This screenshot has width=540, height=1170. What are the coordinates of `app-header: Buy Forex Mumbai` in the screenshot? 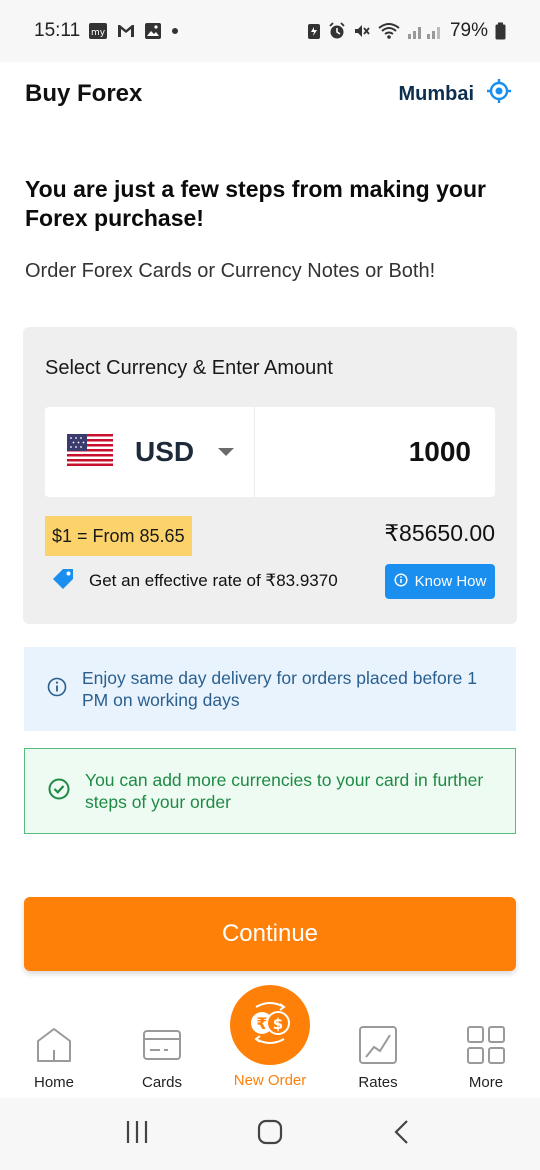 It's located at (270, 94).